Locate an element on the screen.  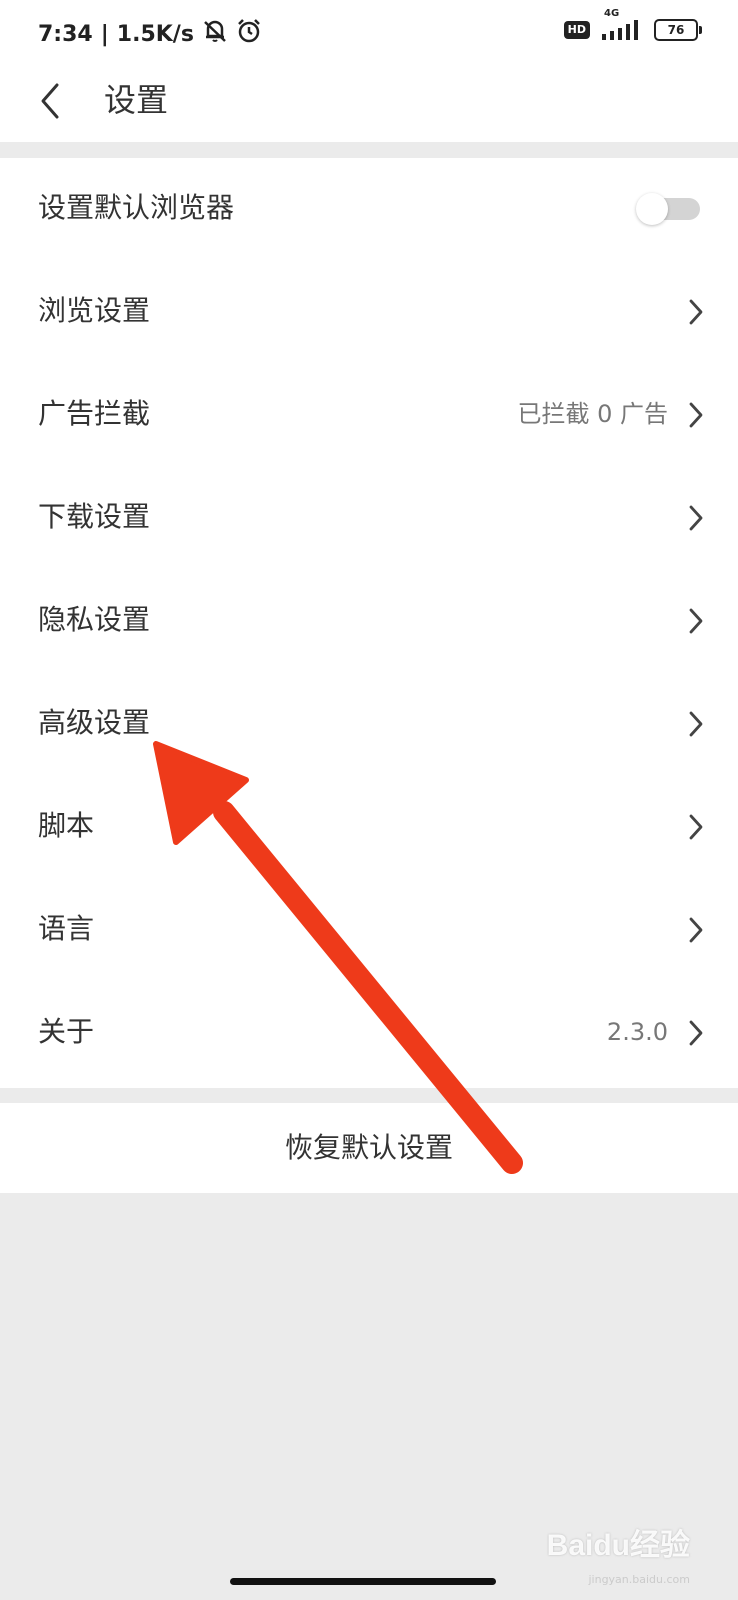
restore-defaults-label: 恢复默认设置 is located at coordinates (368, 1147).